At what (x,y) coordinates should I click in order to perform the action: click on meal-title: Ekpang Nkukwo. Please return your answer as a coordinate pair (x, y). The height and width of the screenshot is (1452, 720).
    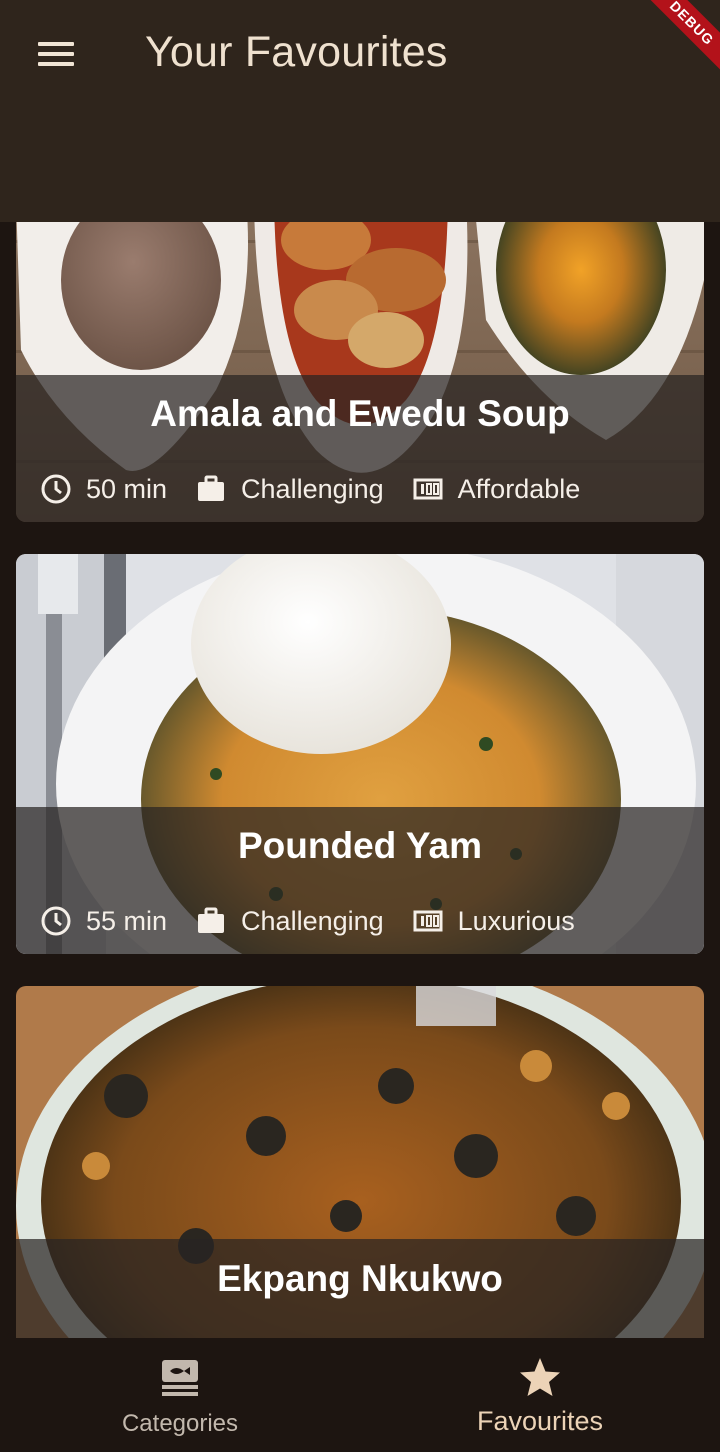
    Looking at the image, I should click on (360, 1278).